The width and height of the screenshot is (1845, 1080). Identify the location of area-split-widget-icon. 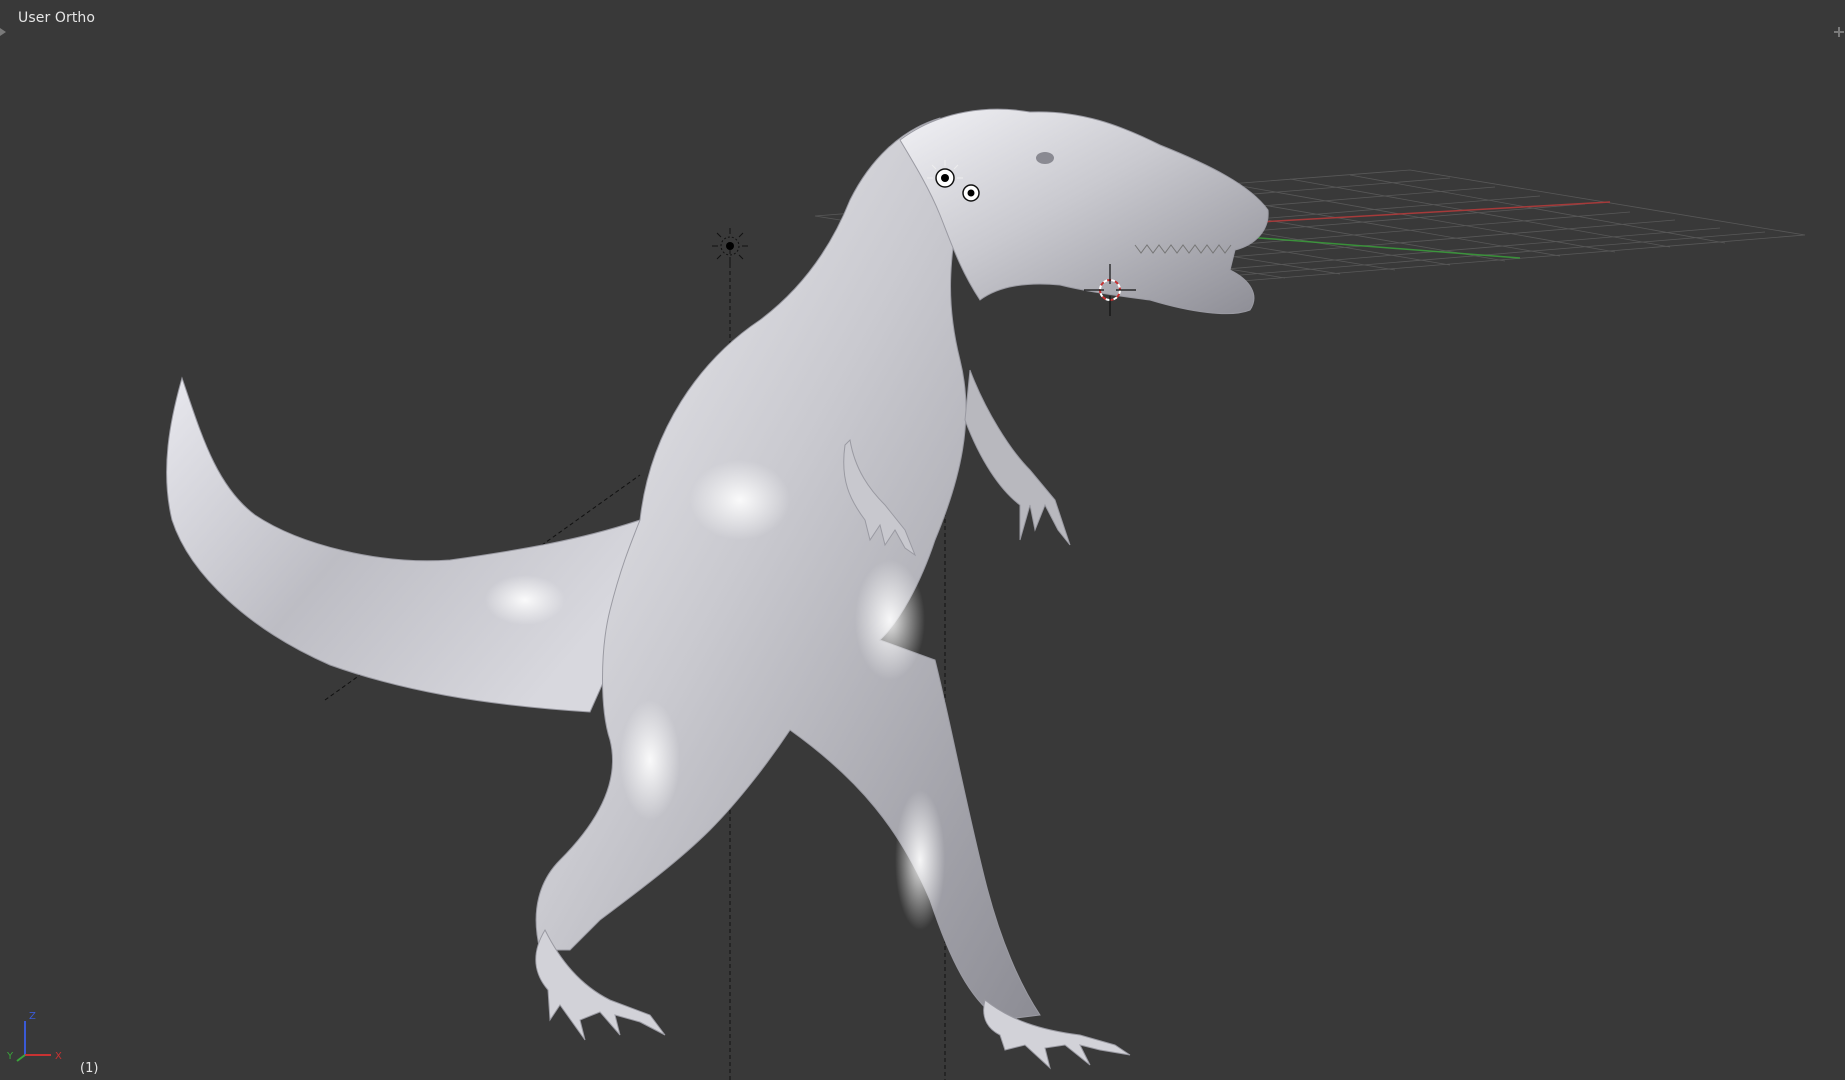
(6, 32).